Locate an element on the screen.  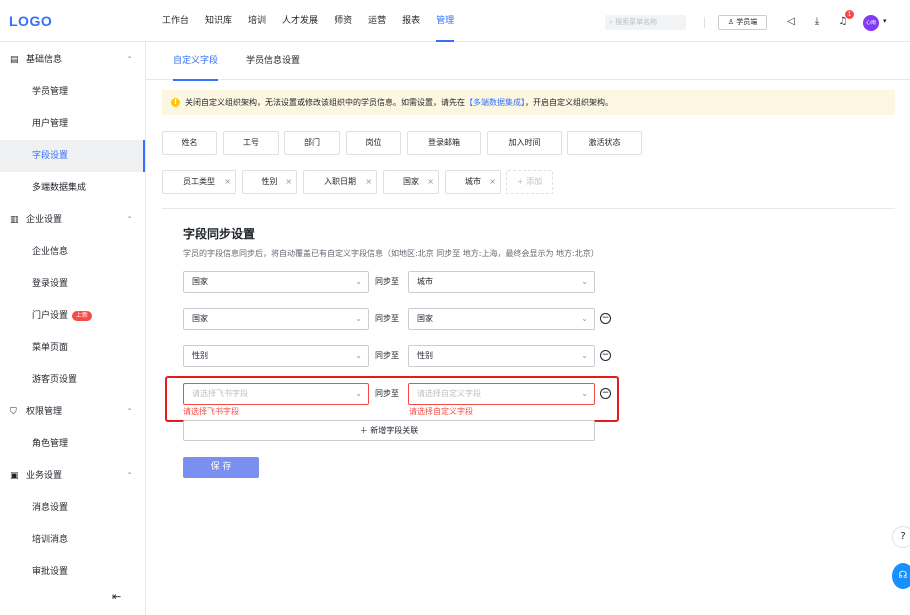
sidebar-item-data-integration: 多端数据集成 is located at coordinates (72, 188).